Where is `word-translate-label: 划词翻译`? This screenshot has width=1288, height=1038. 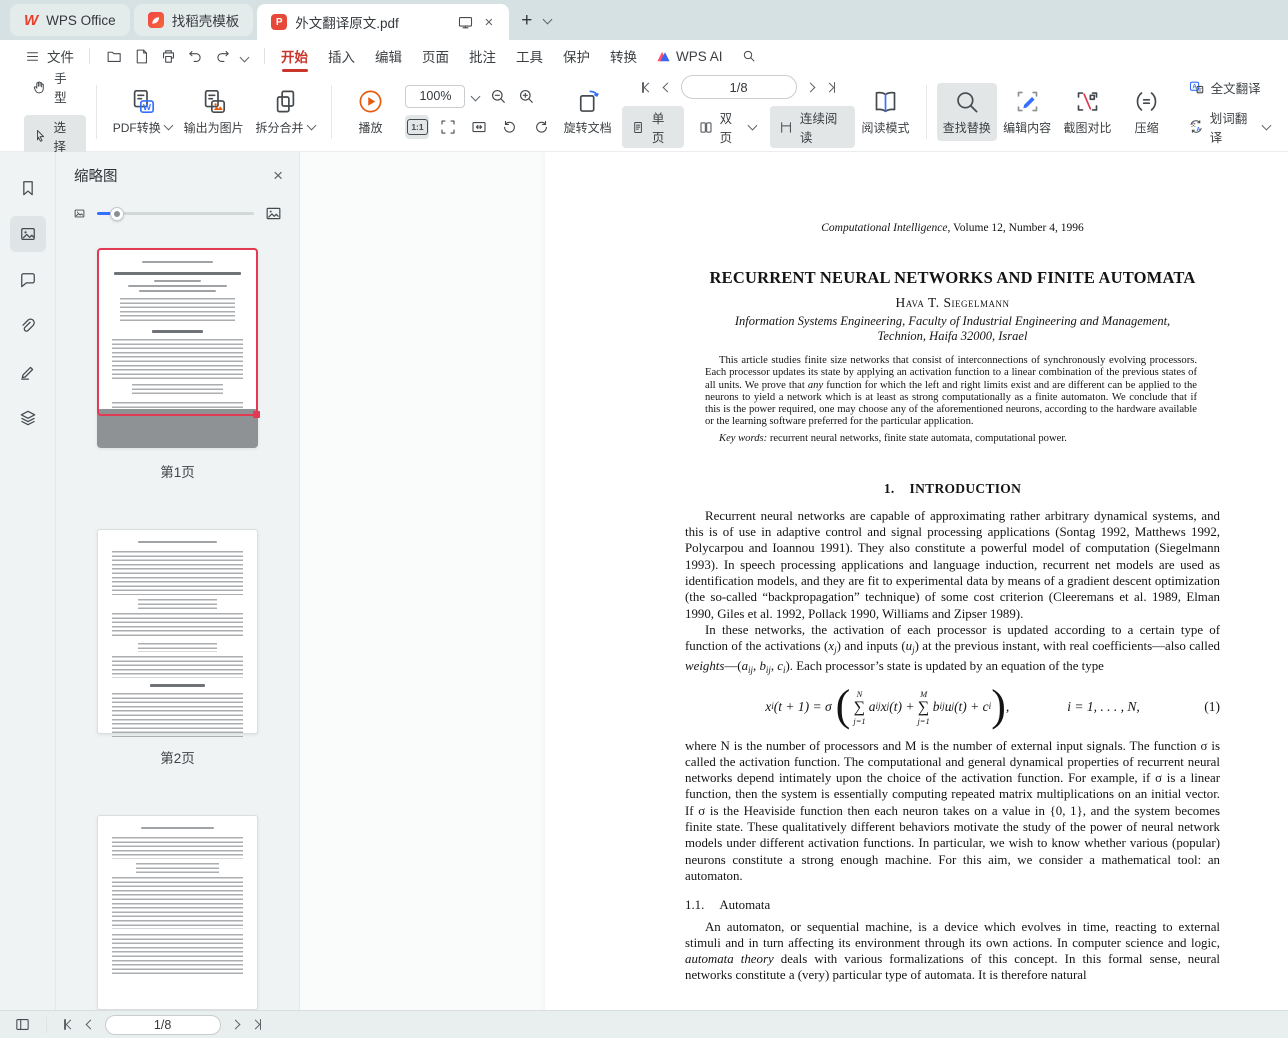
word-translate-label: 划词翻译 is located at coordinates (1228, 128).